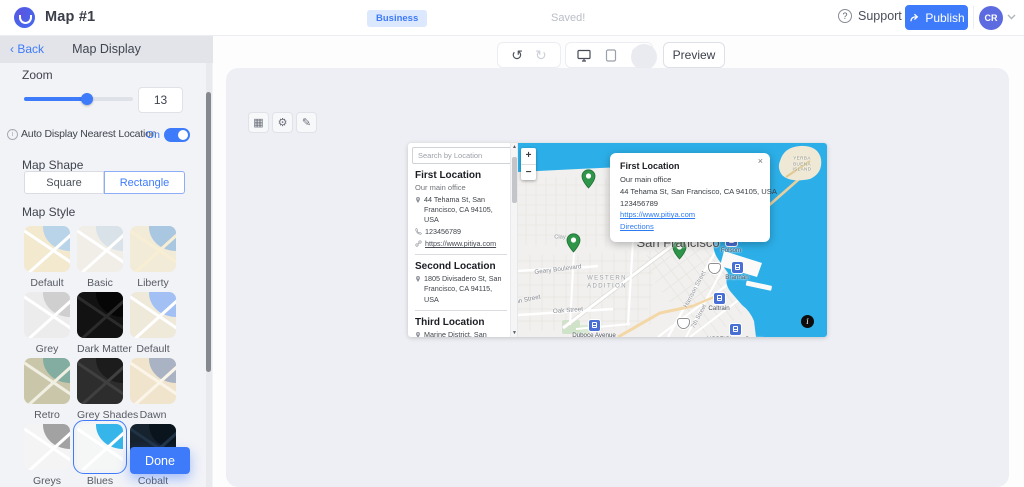 This screenshot has height=487, width=1024. What do you see at coordinates (100, 453) in the screenshot?
I see `map-style-tile: Blues` at bounding box center [100, 453].